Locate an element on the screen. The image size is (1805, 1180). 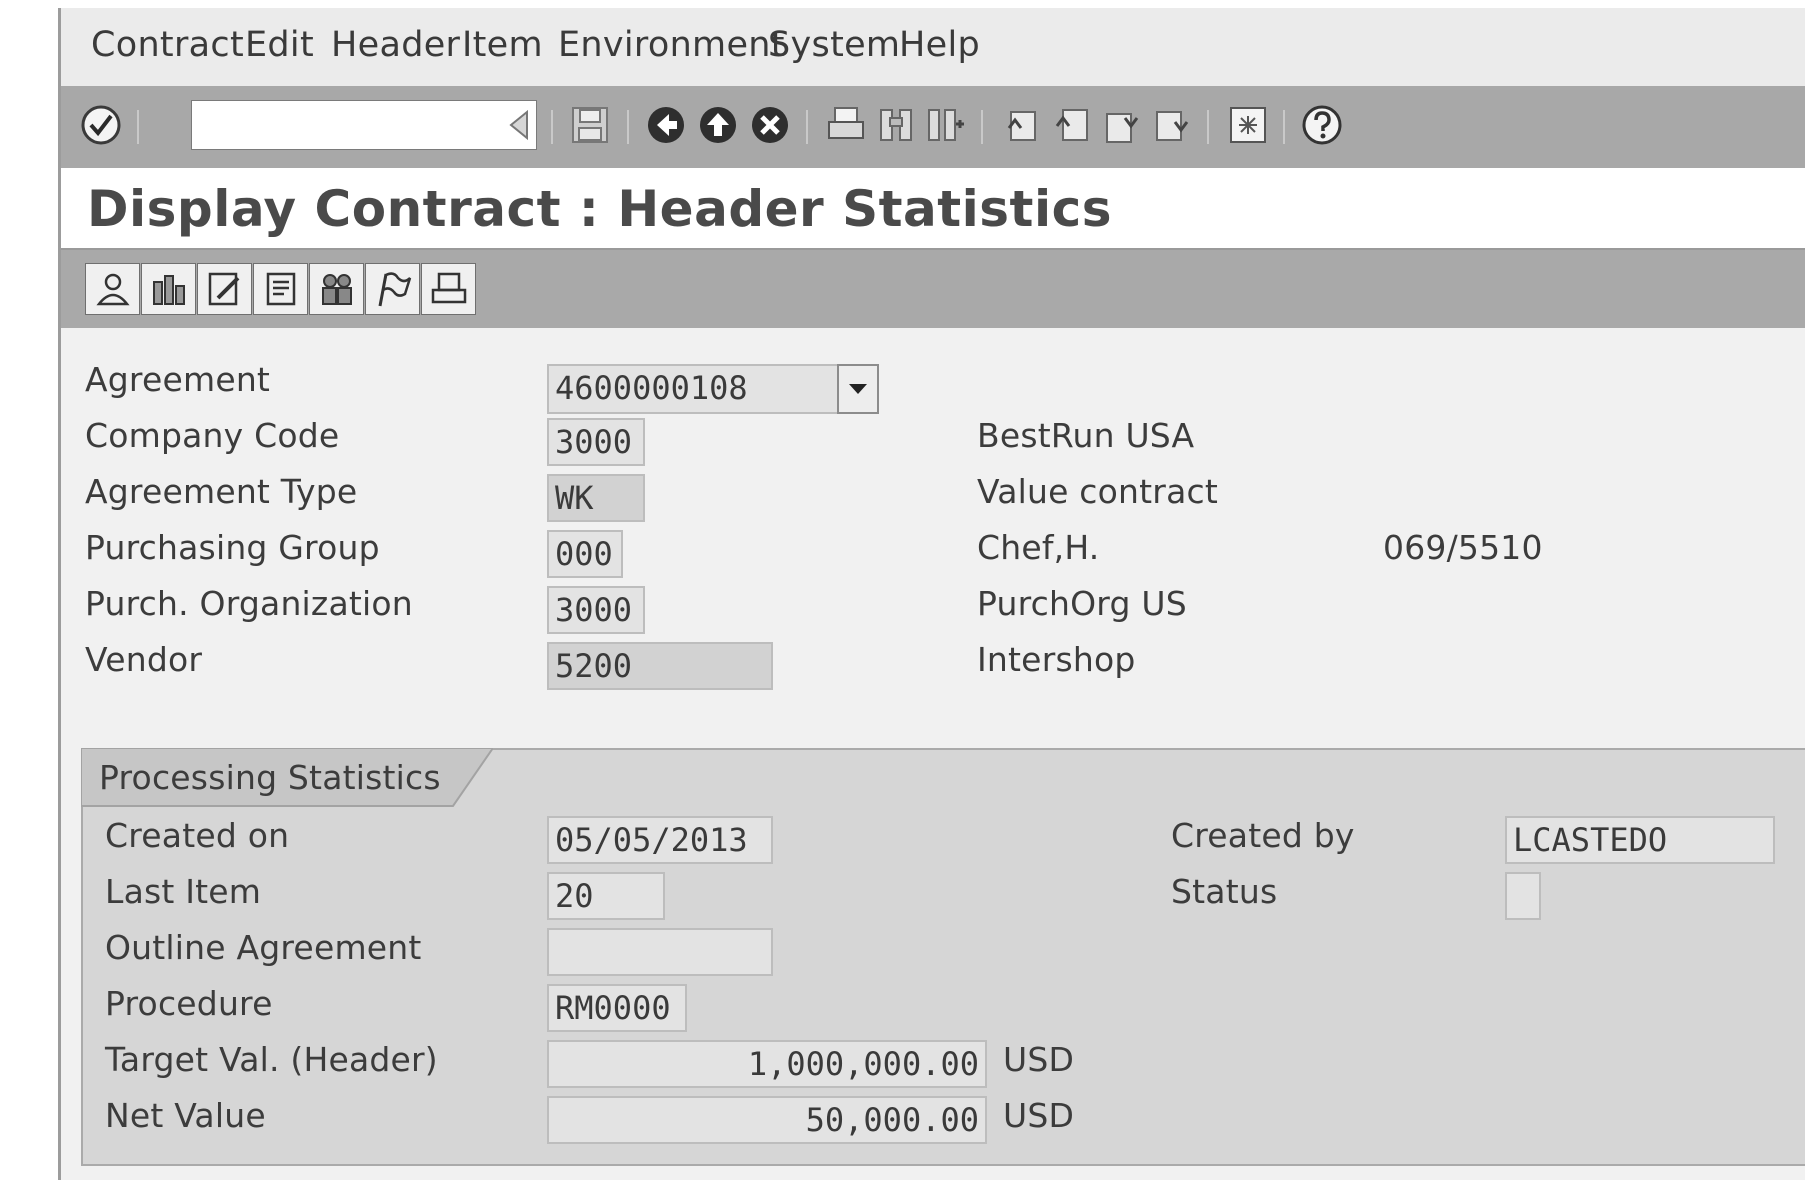
agreement-field: 4600000108 is located at coordinates (693, 389).